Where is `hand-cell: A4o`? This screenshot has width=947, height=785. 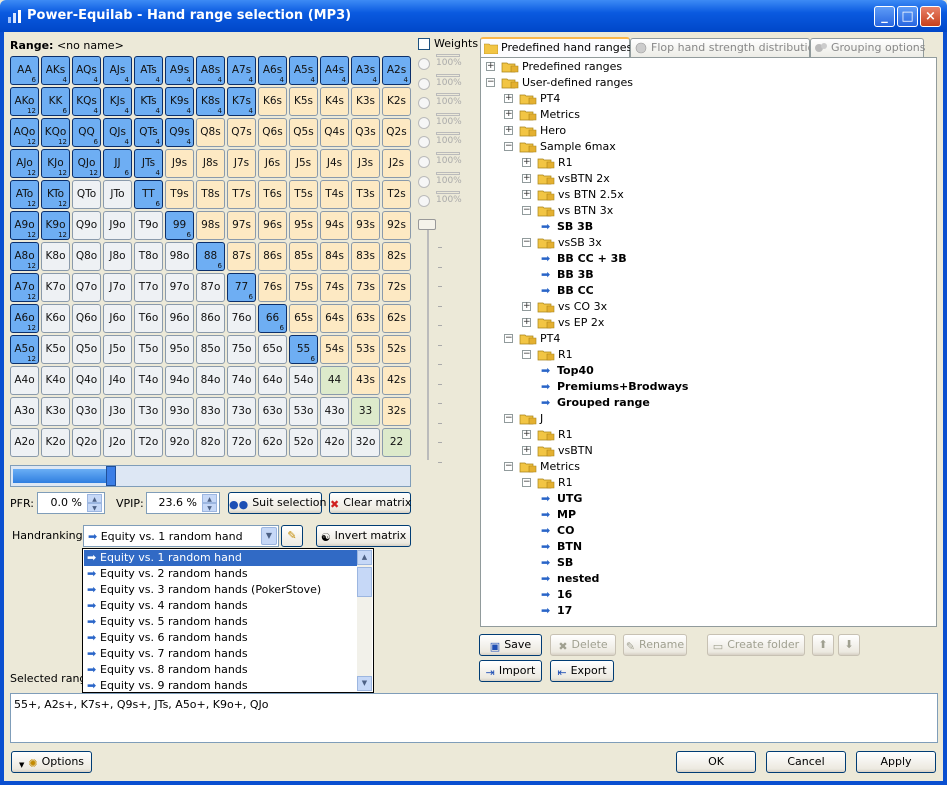
hand-cell: A4o is located at coordinates (24, 380).